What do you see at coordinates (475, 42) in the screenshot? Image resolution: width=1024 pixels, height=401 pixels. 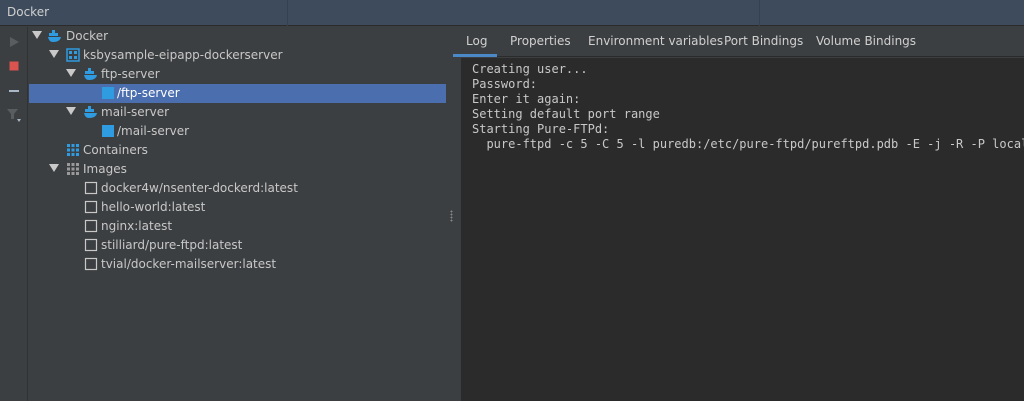 I see `tab-log: Log` at bounding box center [475, 42].